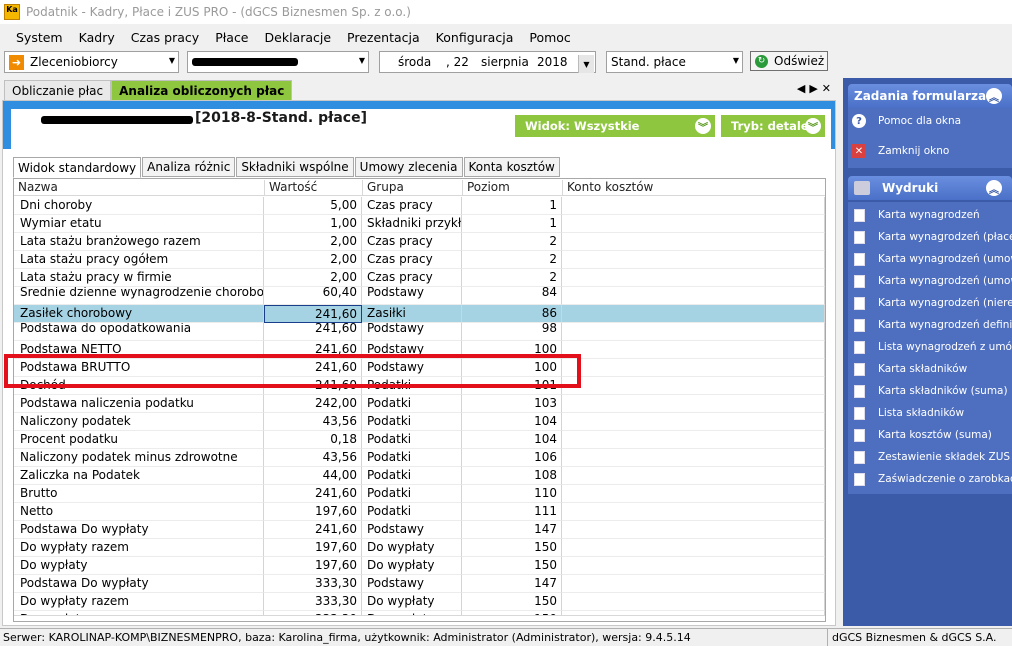 Image resolution: width=1012 pixels, height=646 pixels. What do you see at coordinates (412, 188) in the screenshot?
I see `column-header-grupa: Grupa` at bounding box center [412, 188].